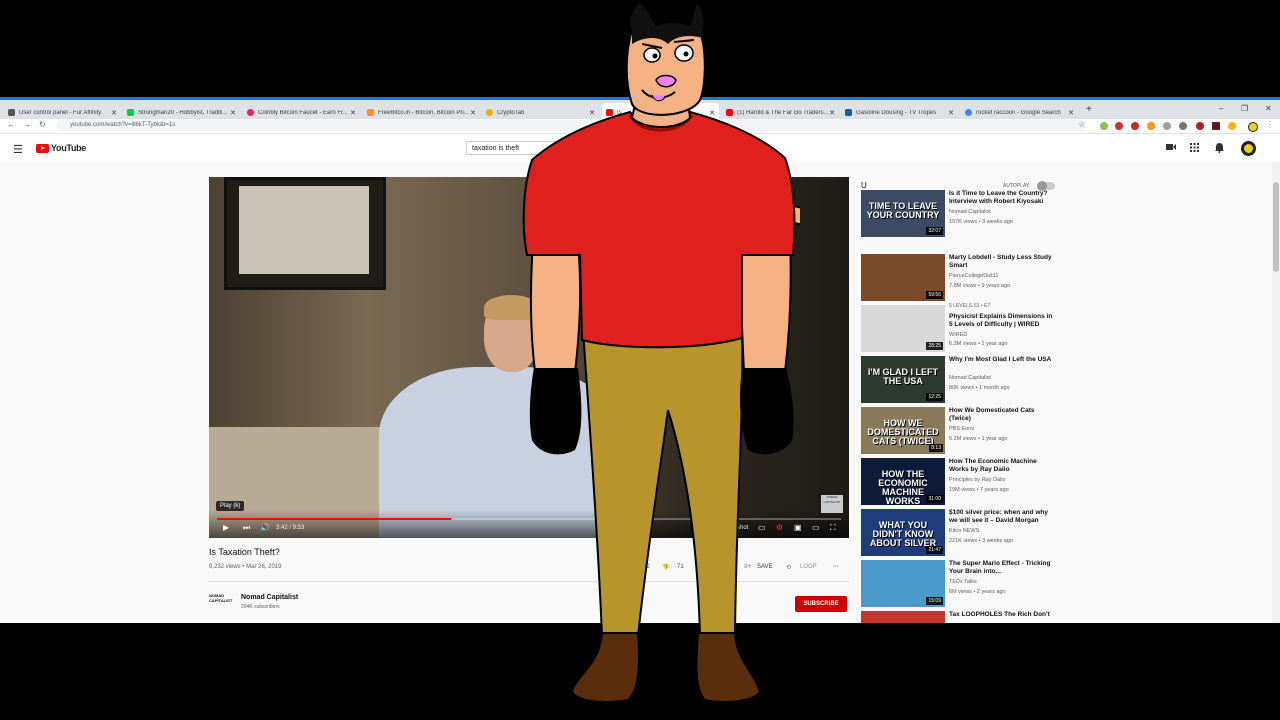  What do you see at coordinates (934, 499) in the screenshot?
I see `duration-badge: 31:00` at bounding box center [934, 499].